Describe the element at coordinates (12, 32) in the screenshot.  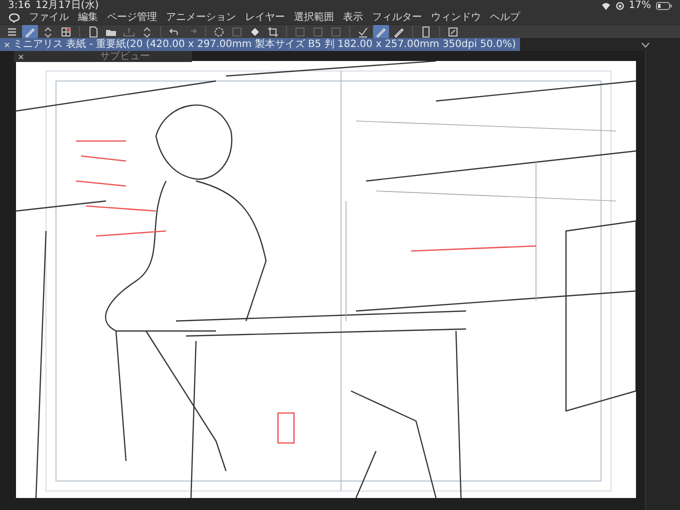
I see `menu-icon` at that location.